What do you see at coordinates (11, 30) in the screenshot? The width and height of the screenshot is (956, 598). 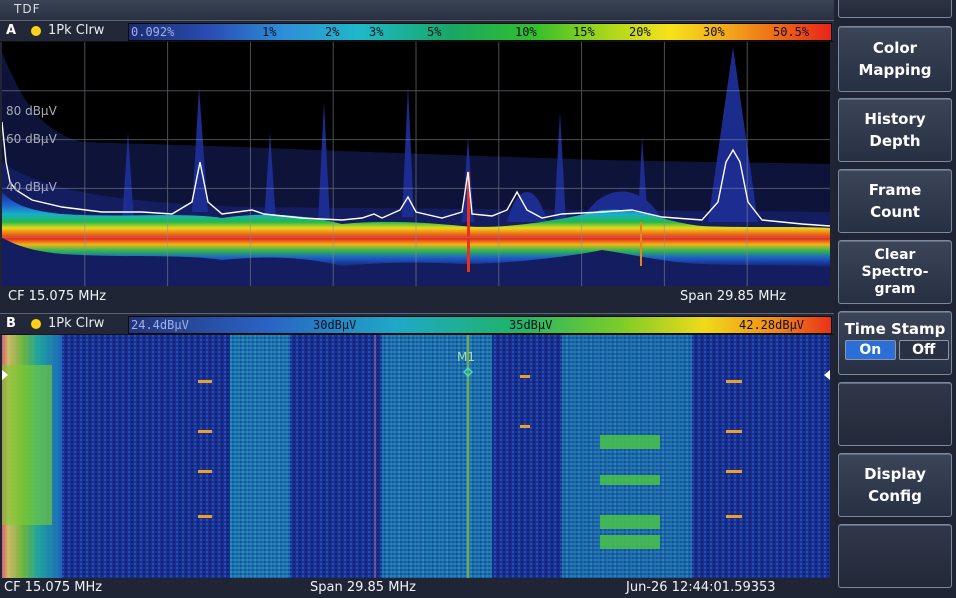 I see `pane-a-letter: A` at bounding box center [11, 30].